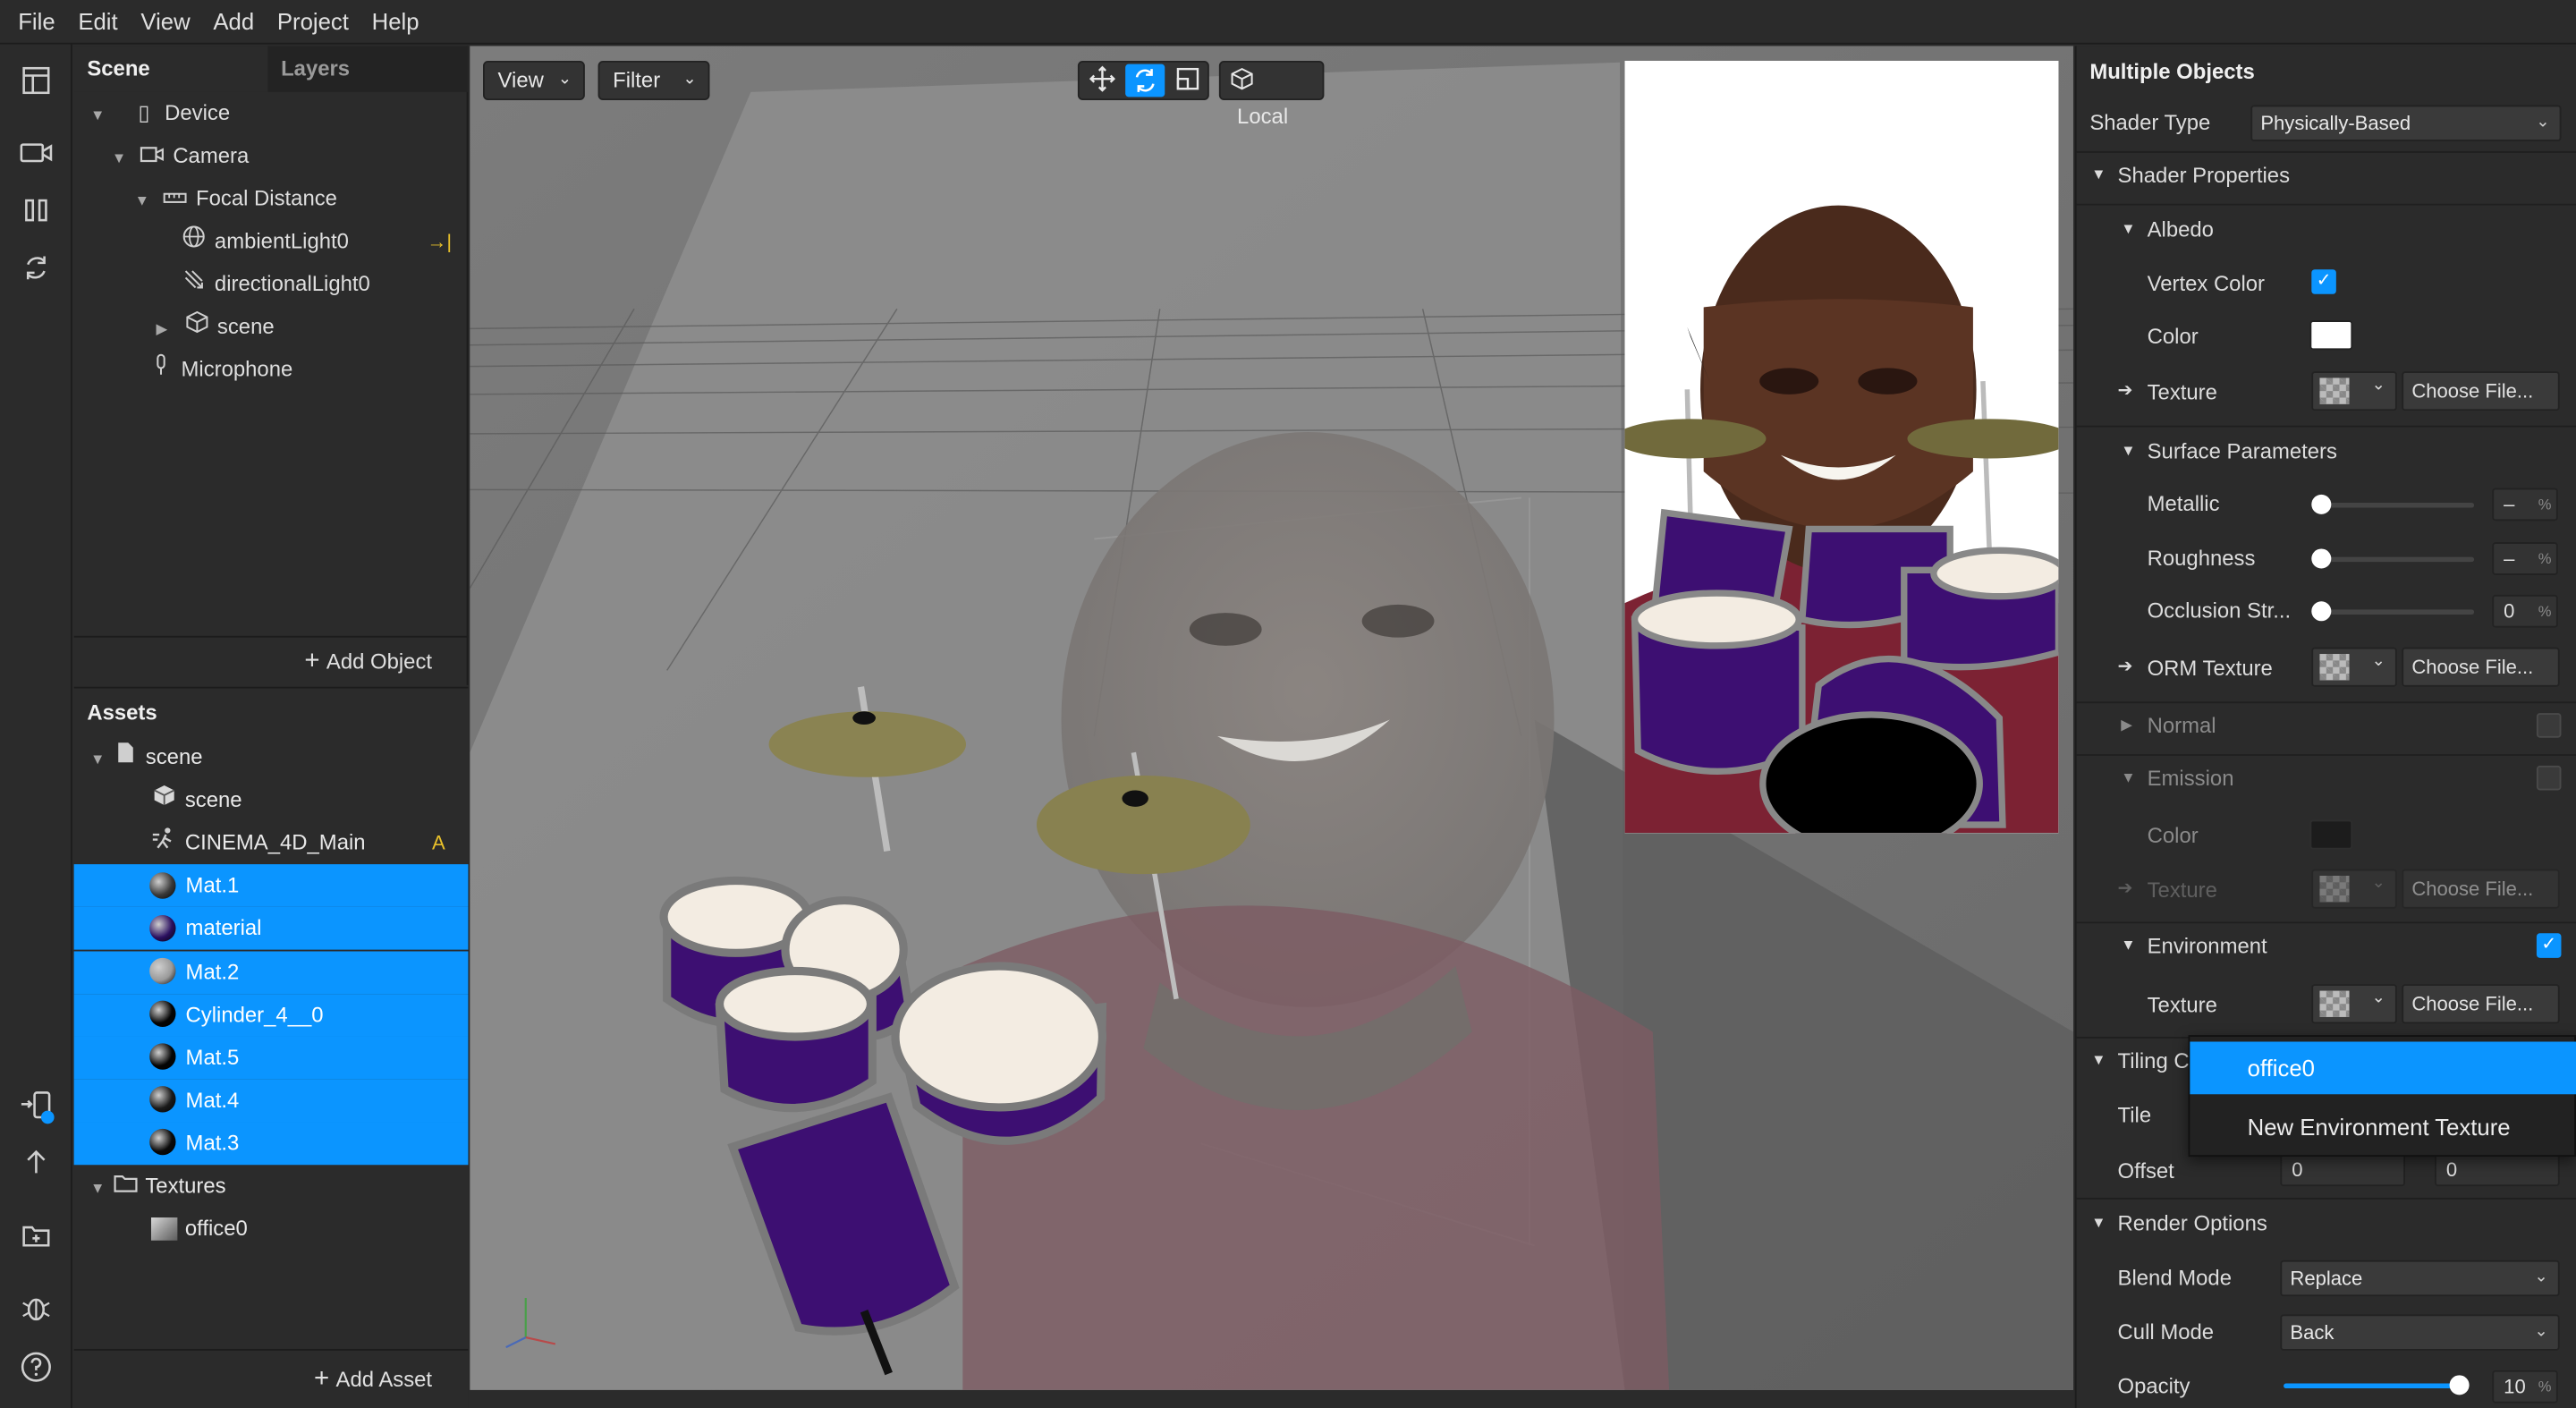  I want to click on asset-item: Mat.1, so click(271, 886).